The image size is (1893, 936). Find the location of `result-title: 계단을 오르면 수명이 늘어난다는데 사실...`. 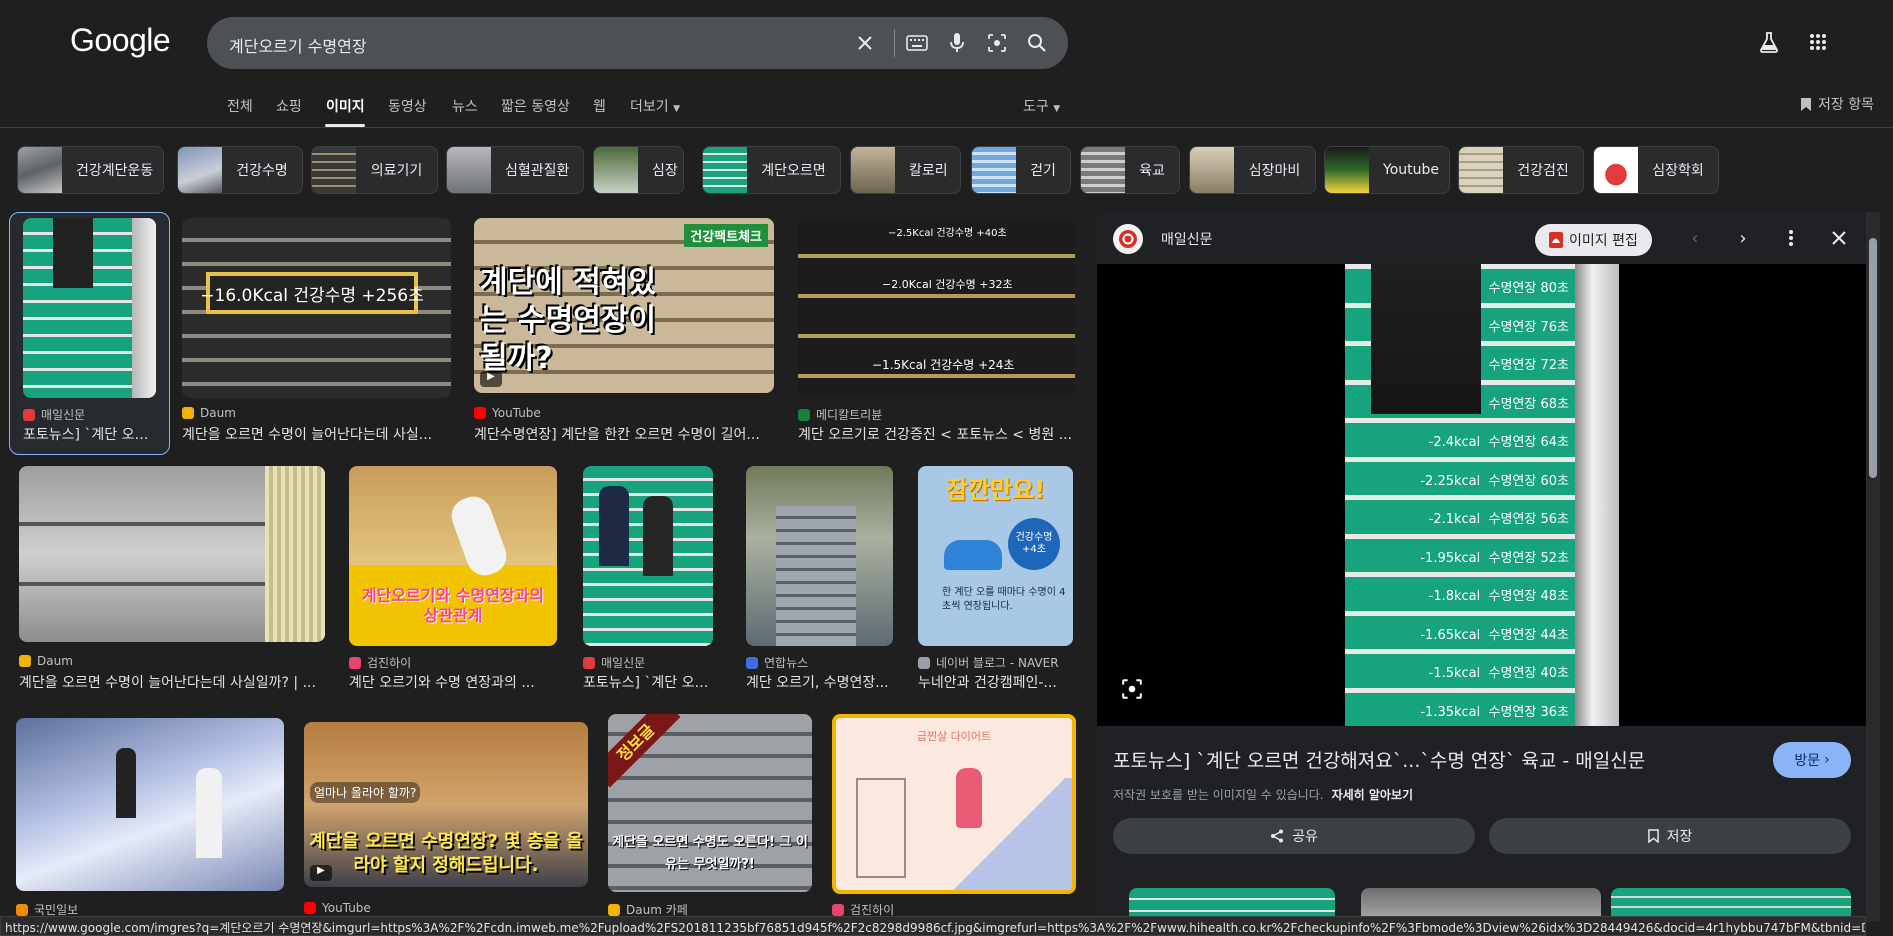

result-title: 계단을 오르면 수명이 늘어난다는데 사실... is located at coordinates (316, 434).